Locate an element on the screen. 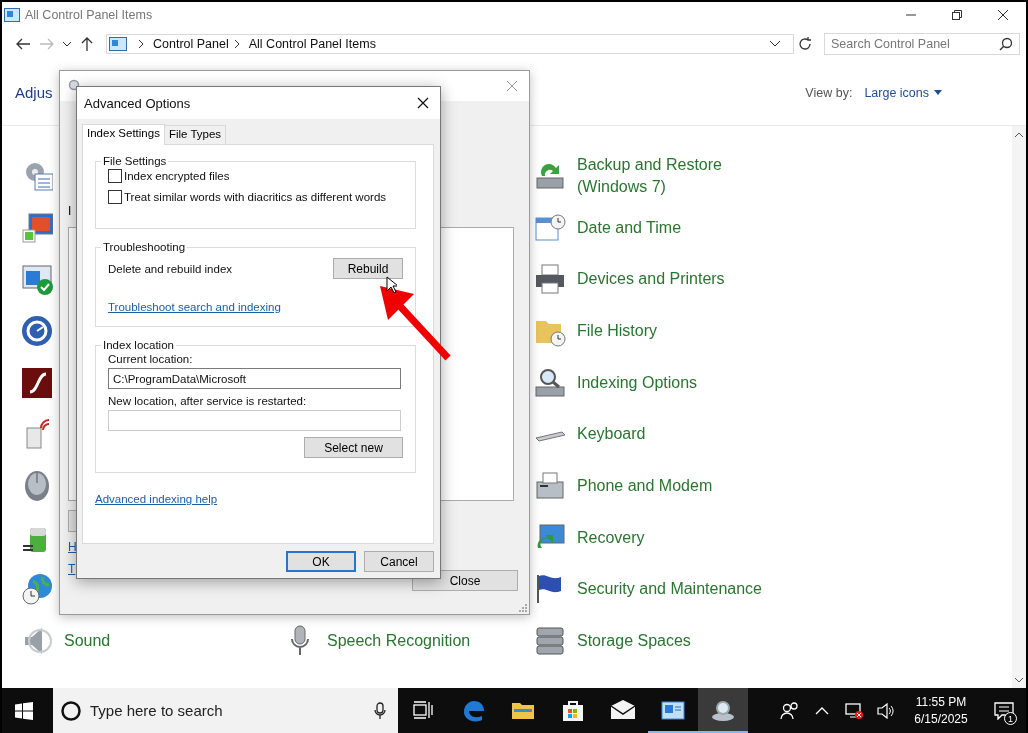 This screenshot has width=1028, height=733. rebuild-button: Rebuild is located at coordinates (368, 268).